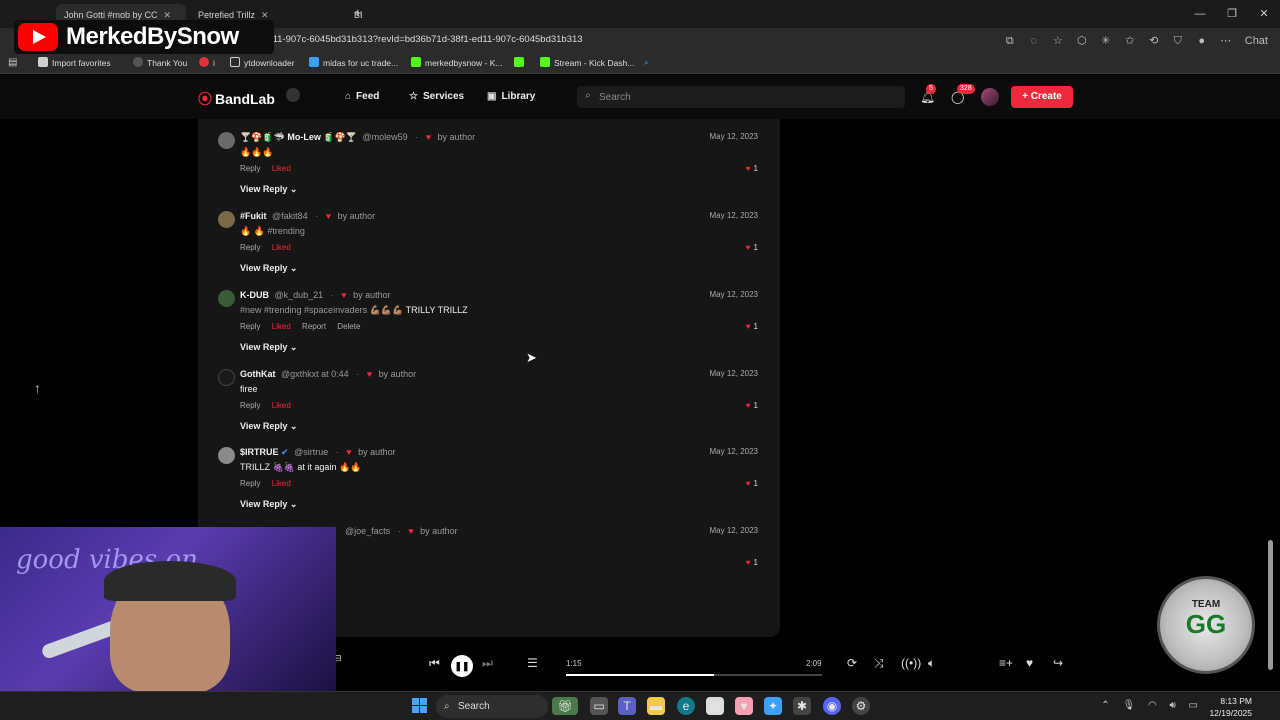 The image size is (1280, 720). Describe the element at coordinates (1106, 41) in the screenshot. I see `extension-icon: ✳` at that location.